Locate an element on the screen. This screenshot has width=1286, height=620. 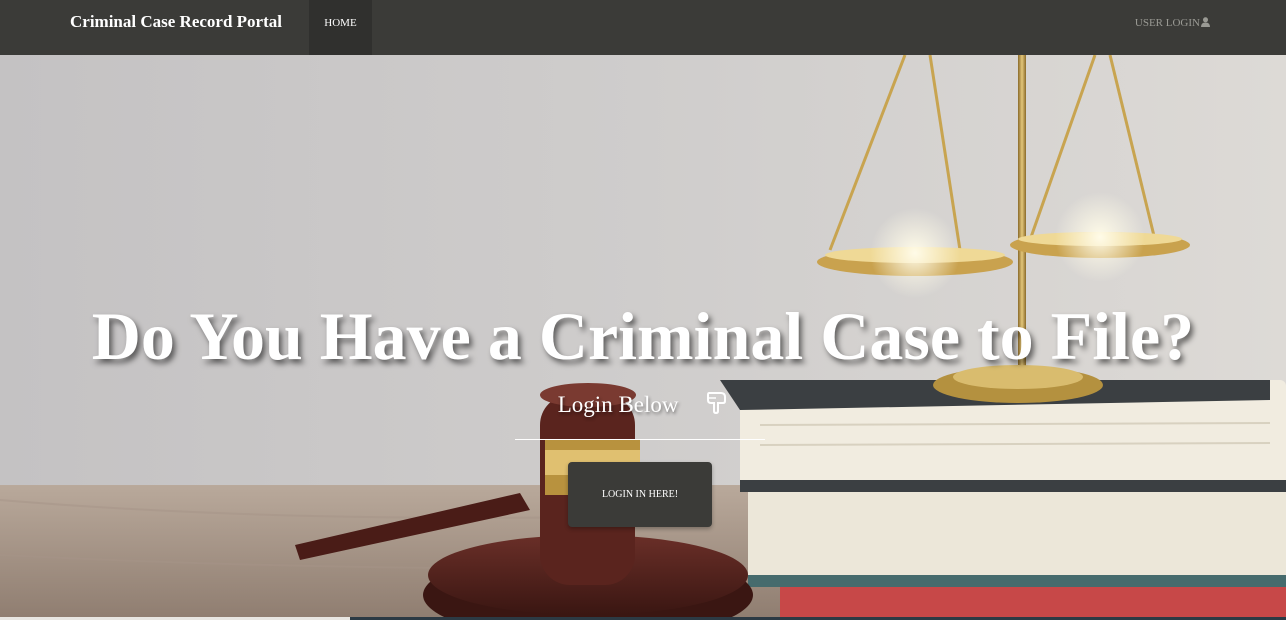
hand-pointing-down-icon is located at coordinates (717, 406).